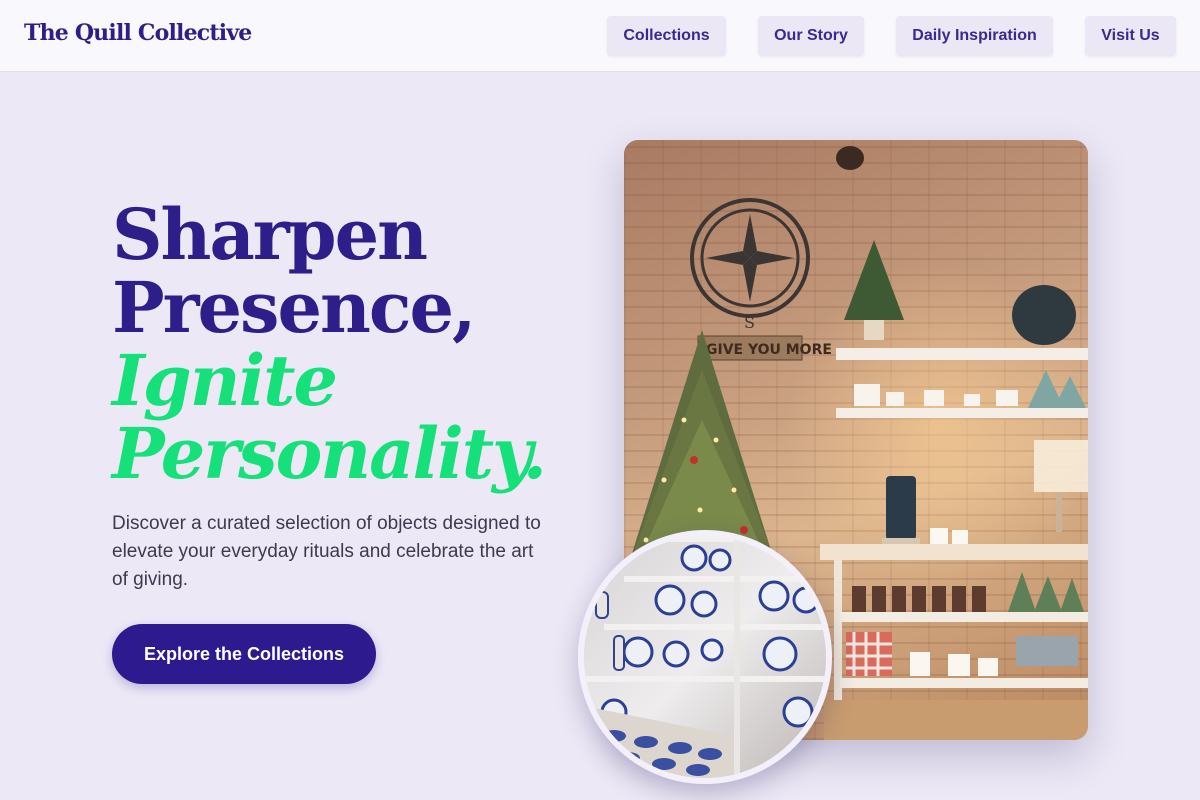 This screenshot has width=1200, height=800. I want to click on coffee-counter, so click(954, 588).